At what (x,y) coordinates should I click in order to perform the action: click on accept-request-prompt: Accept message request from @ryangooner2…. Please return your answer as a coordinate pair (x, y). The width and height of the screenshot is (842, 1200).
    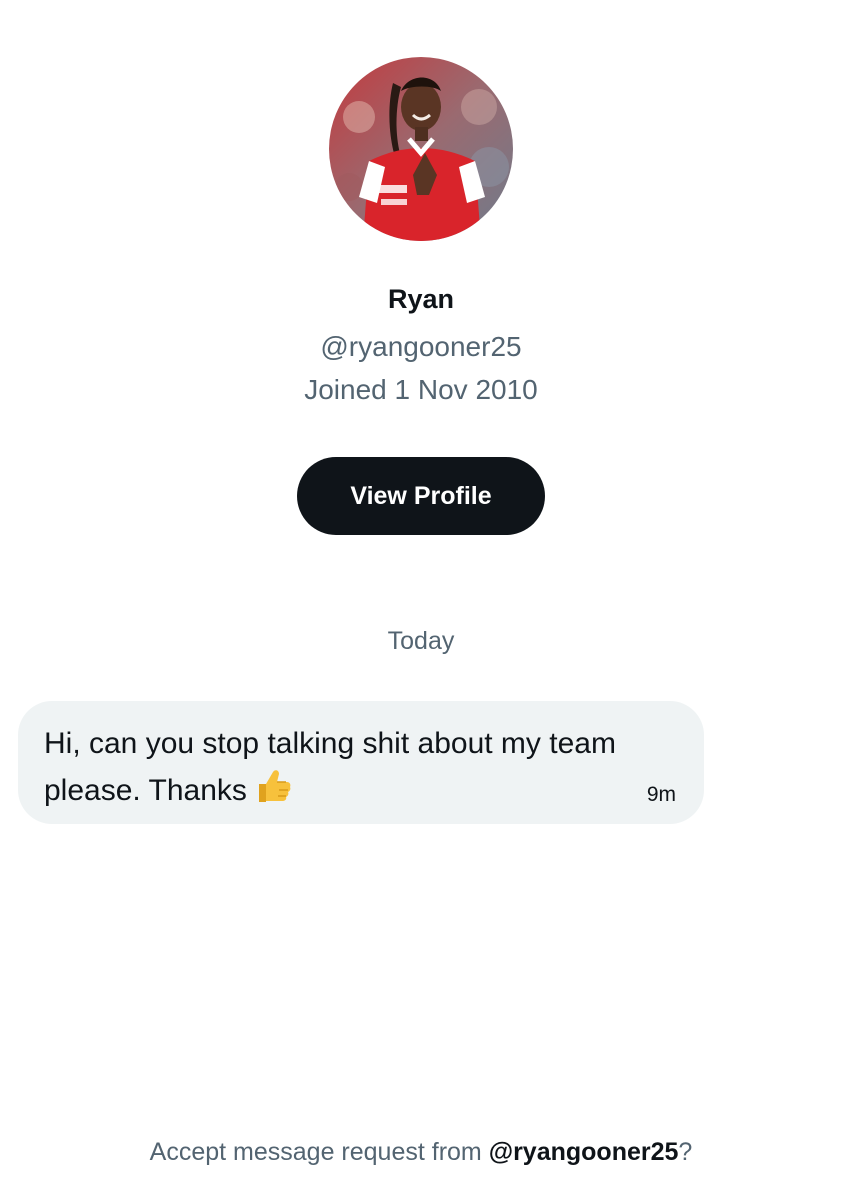
    Looking at the image, I should click on (421, 1152).